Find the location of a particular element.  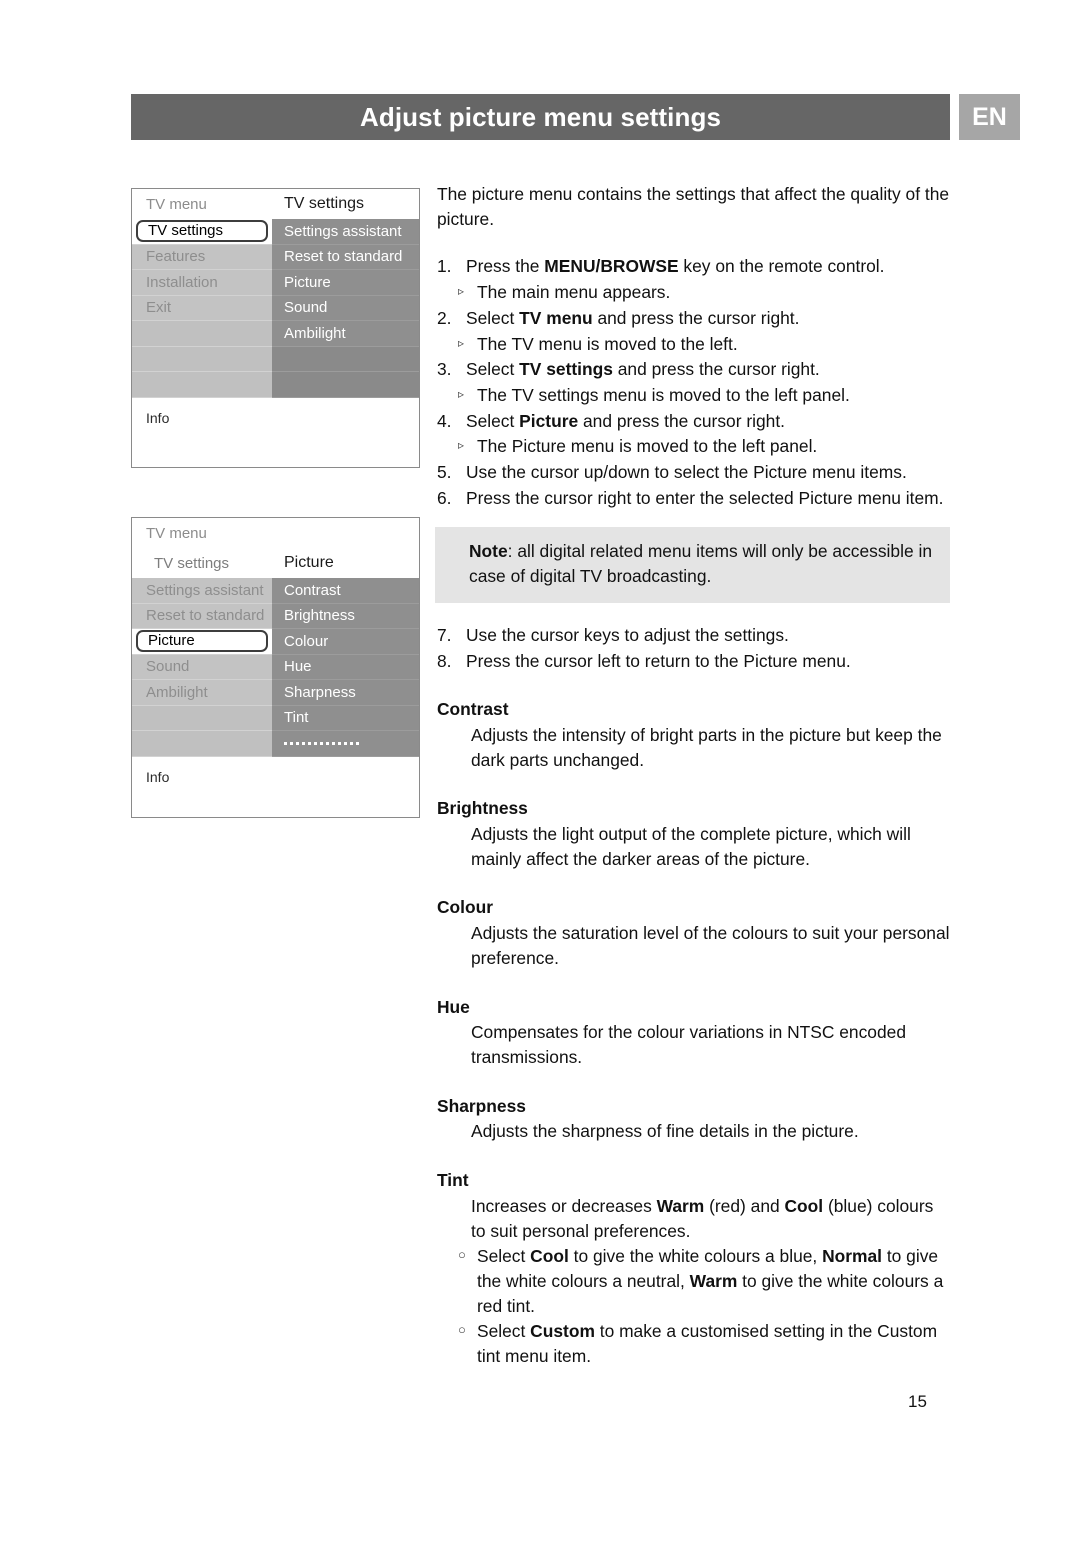

menu1-item-picture: Picture is located at coordinates (345, 283).